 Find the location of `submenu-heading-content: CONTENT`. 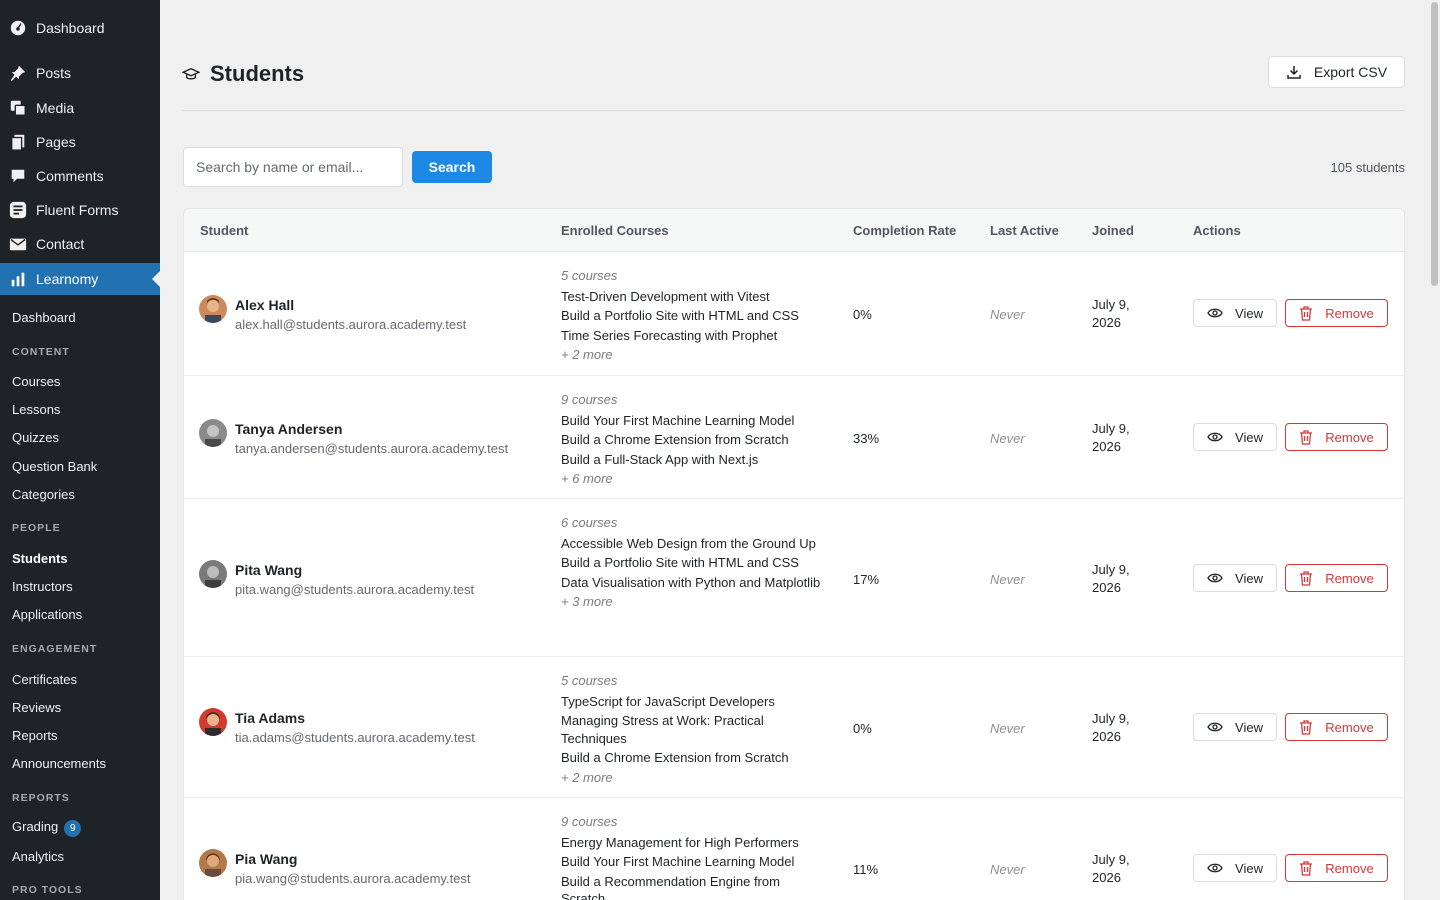

submenu-heading-content: CONTENT is located at coordinates (41, 352).